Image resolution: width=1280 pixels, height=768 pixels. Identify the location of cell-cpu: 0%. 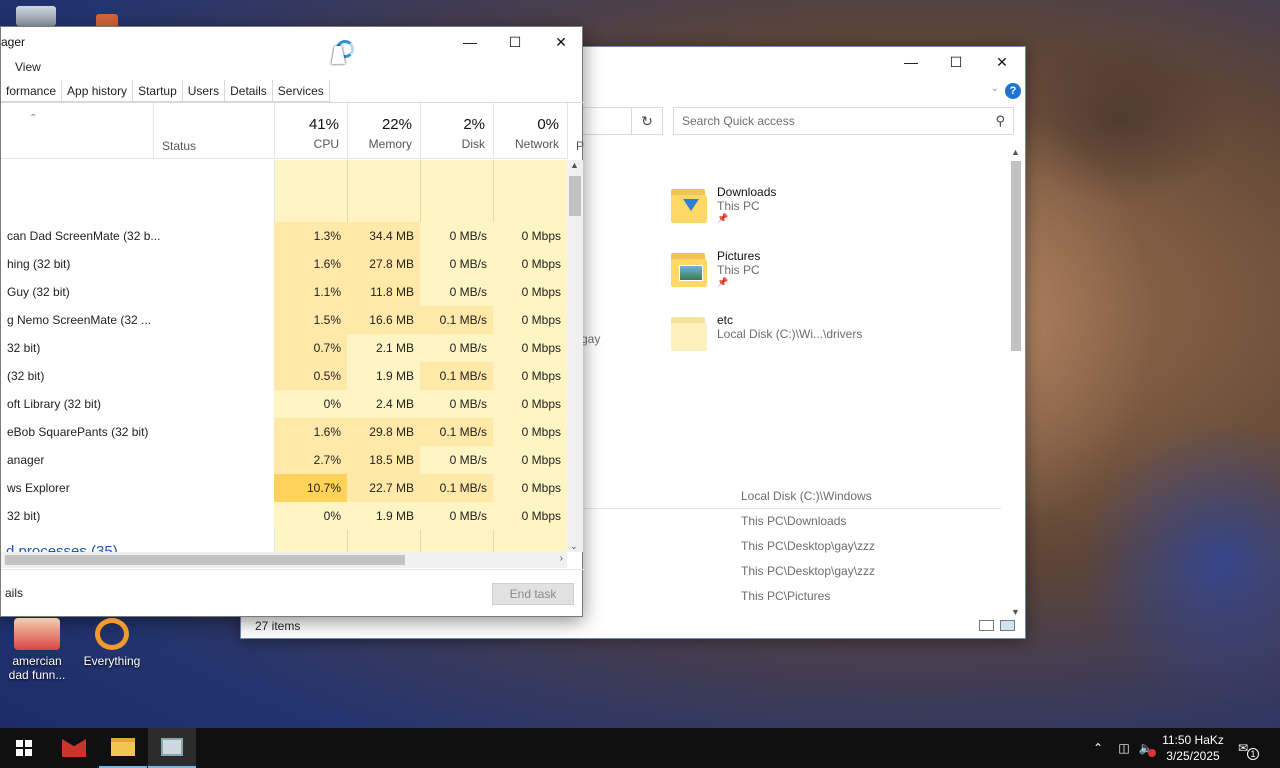
(310, 404).